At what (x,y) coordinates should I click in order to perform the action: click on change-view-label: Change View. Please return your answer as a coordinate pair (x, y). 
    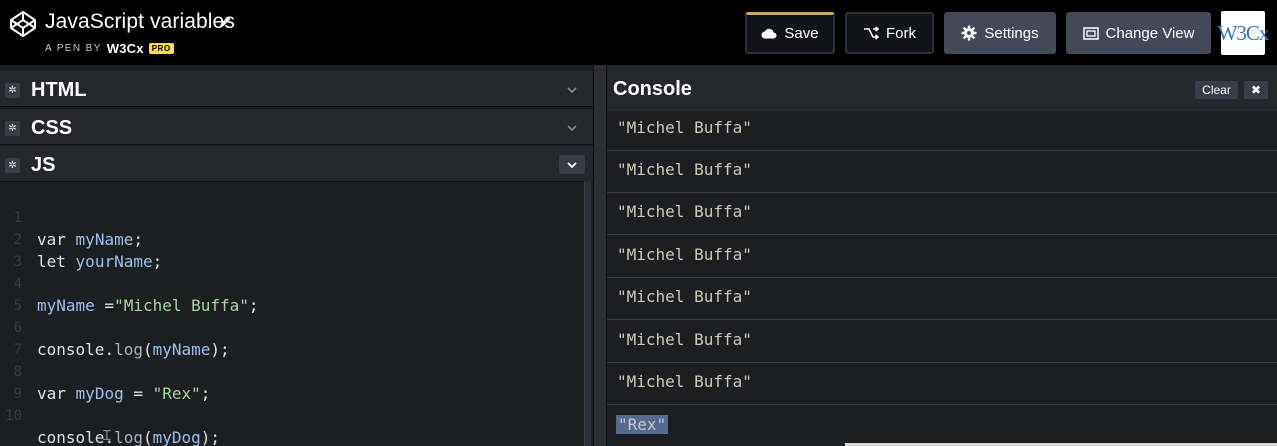
    Looking at the image, I should click on (1150, 33).